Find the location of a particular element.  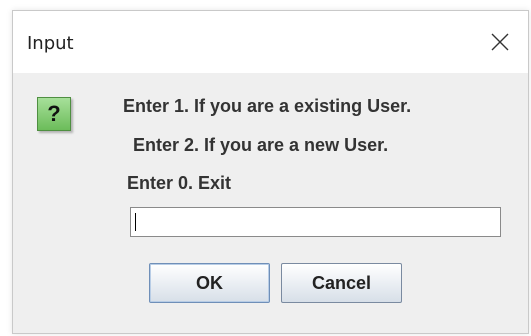

ok-button: OK is located at coordinates (209, 283).